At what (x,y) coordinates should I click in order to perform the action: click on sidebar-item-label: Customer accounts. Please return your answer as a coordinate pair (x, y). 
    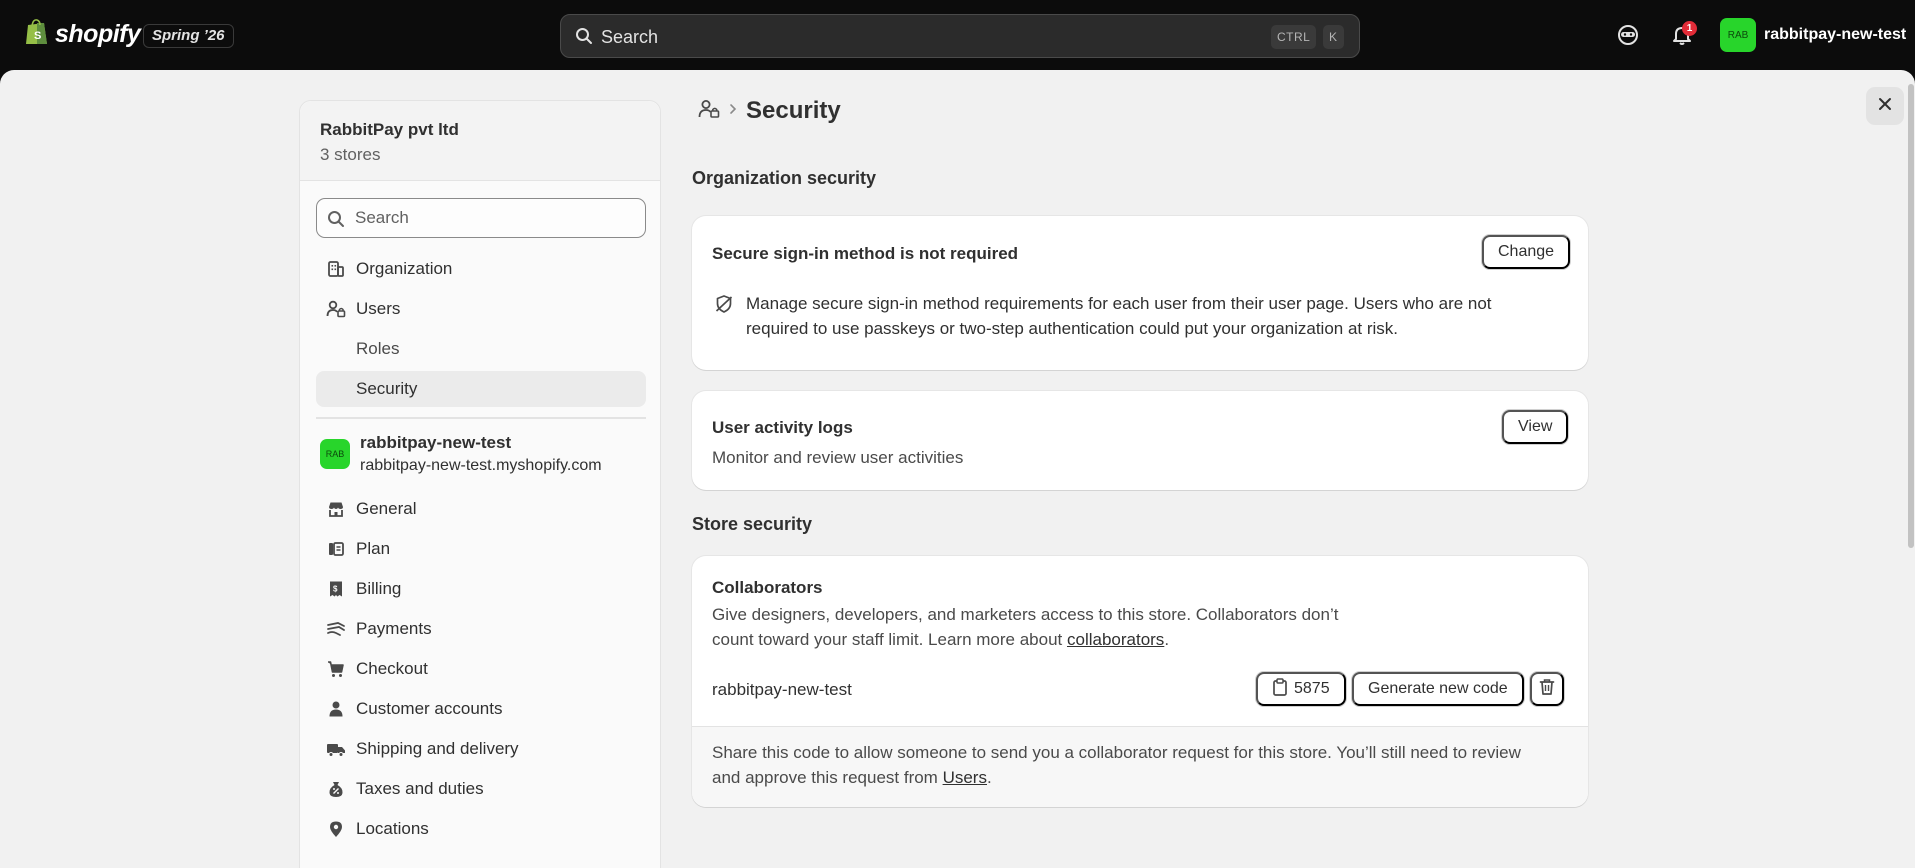
    Looking at the image, I should click on (429, 708).